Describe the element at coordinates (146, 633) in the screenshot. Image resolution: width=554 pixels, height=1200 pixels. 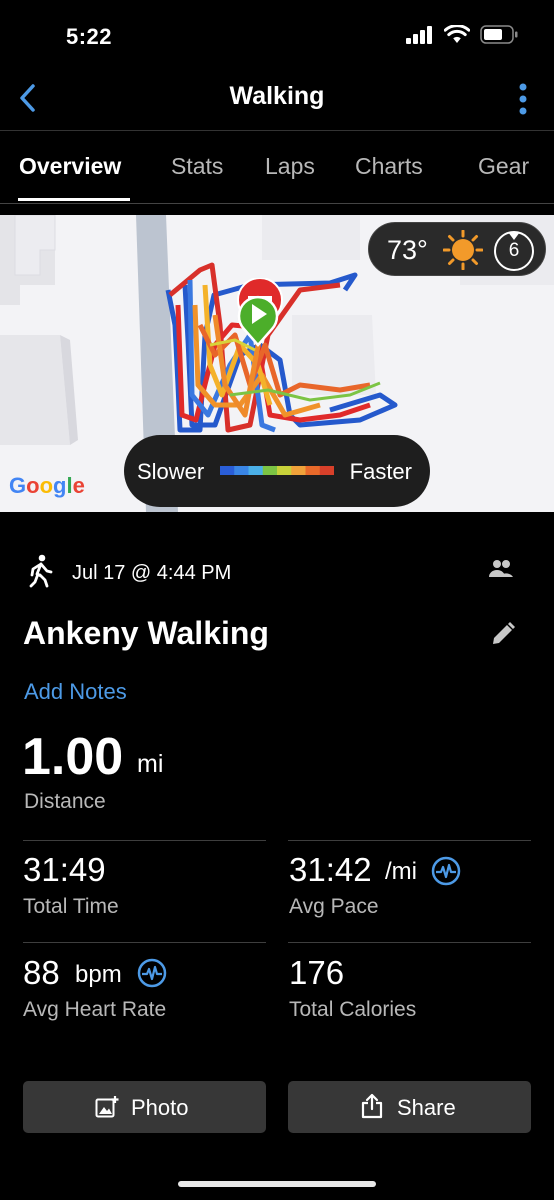
I see `activity-title: Ankeny Walking` at that location.